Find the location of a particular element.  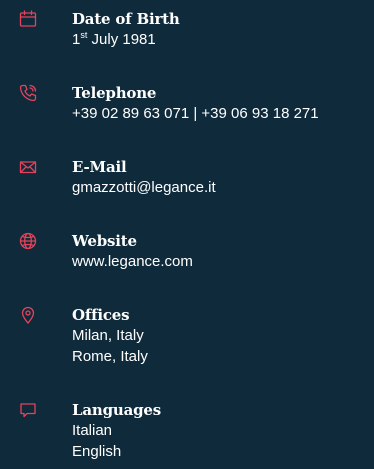

email-text: E-Mail gmazzotti@legance.it is located at coordinates (221, 177).